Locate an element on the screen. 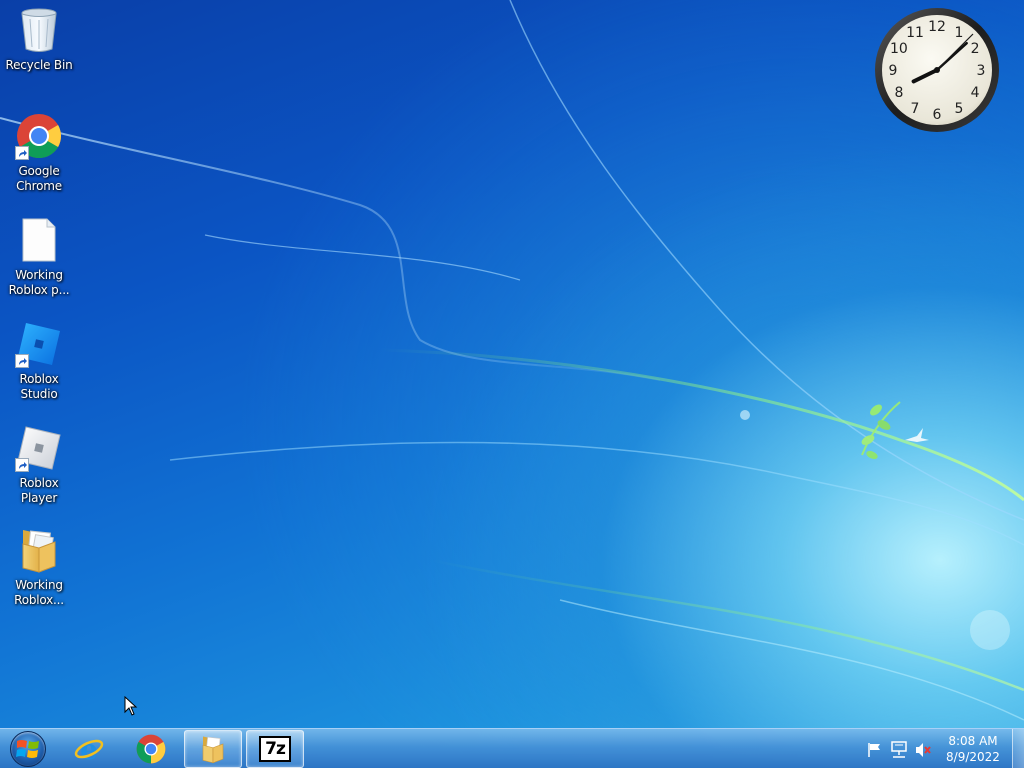  desktop-icon-label: Google Chrome is located at coordinates (39, 178).